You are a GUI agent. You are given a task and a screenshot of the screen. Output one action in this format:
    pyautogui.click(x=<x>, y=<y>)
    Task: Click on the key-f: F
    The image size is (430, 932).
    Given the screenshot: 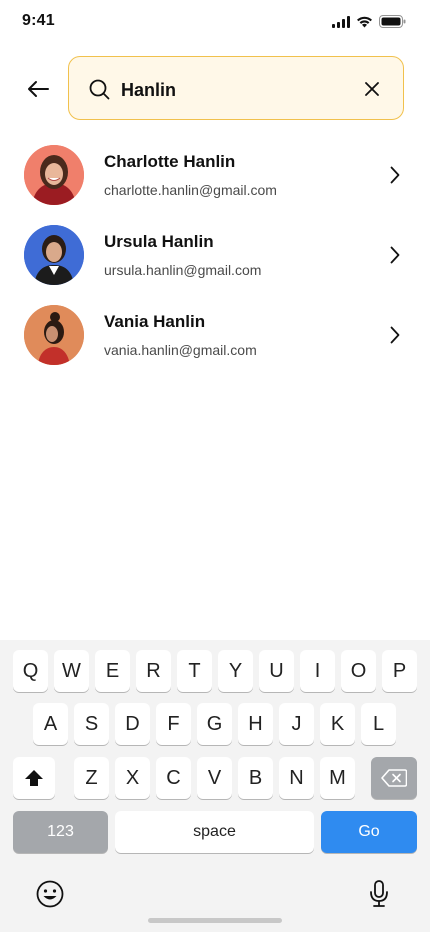 What is the action you would take?
    pyautogui.click(x=173, y=724)
    